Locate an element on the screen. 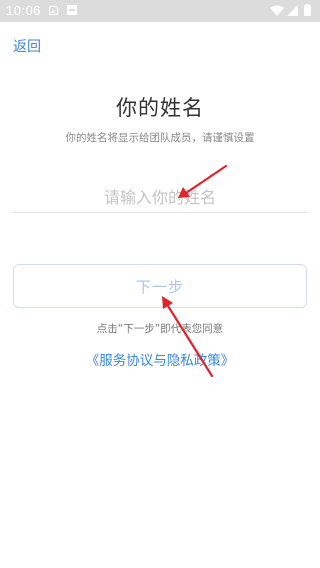 The image size is (320, 568). status-bar: 10:06 is located at coordinates (160, 11).